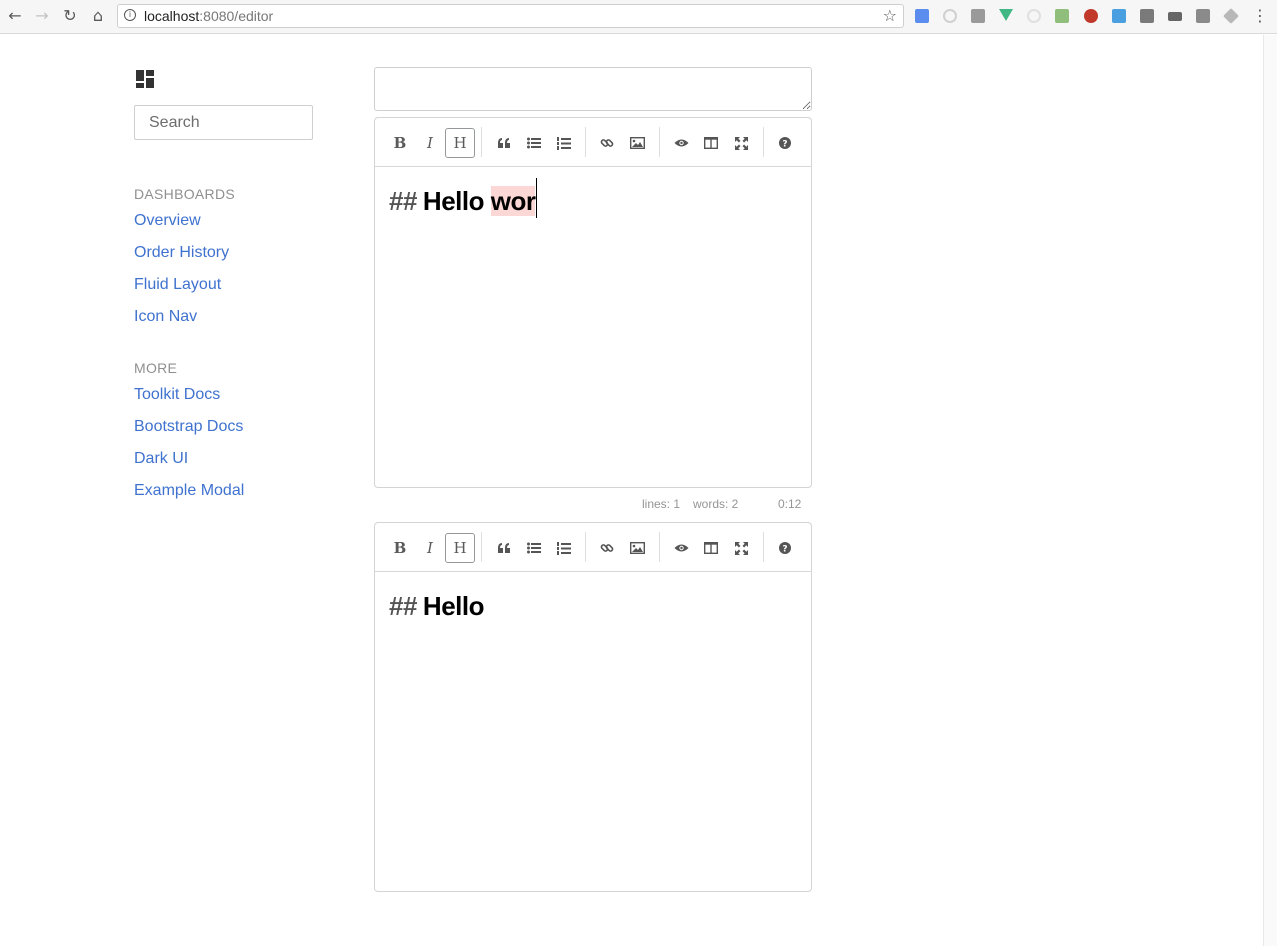  What do you see at coordinates (167, 221) in the screenshot?
I see `nav-link-overview: Overview` at bounding box center [167, 221].